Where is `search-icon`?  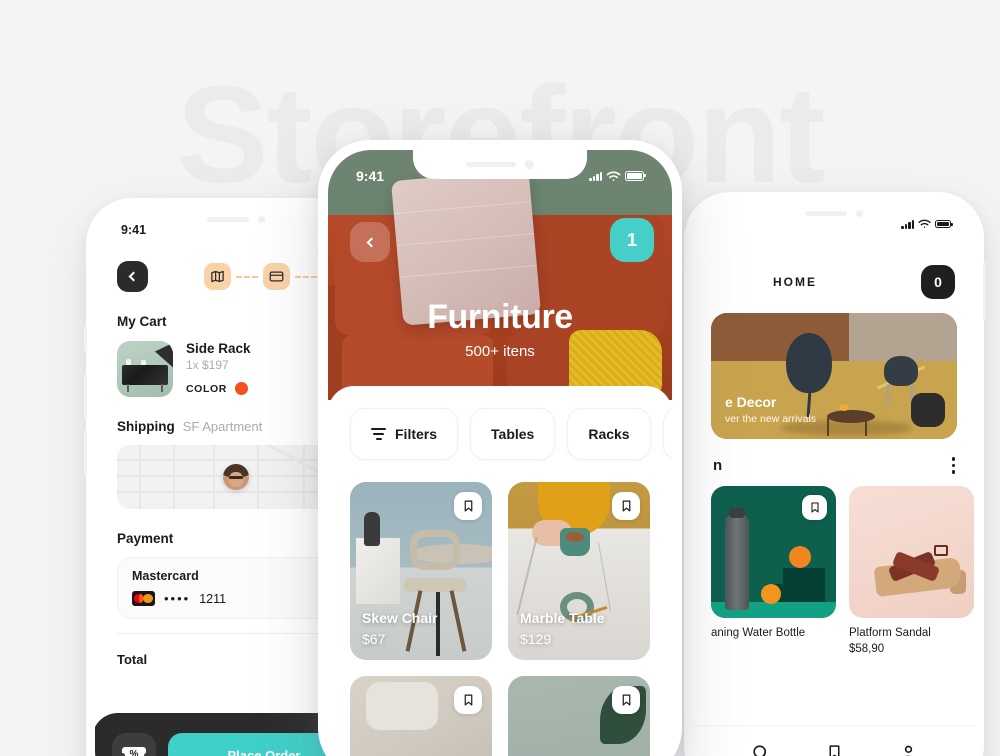
search-icon is located at coordinates (759, 750).